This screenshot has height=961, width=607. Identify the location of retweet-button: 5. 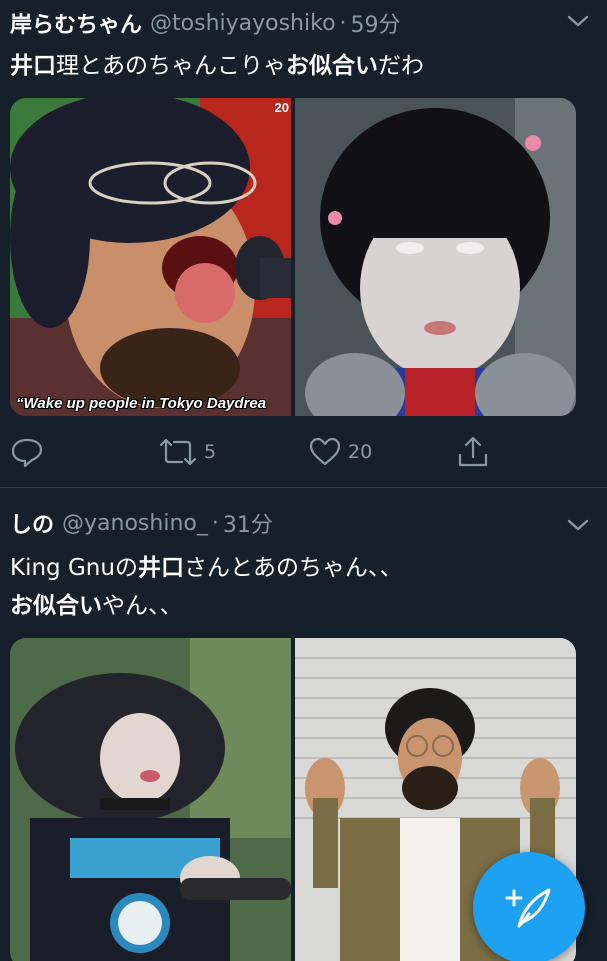
(187, 452).